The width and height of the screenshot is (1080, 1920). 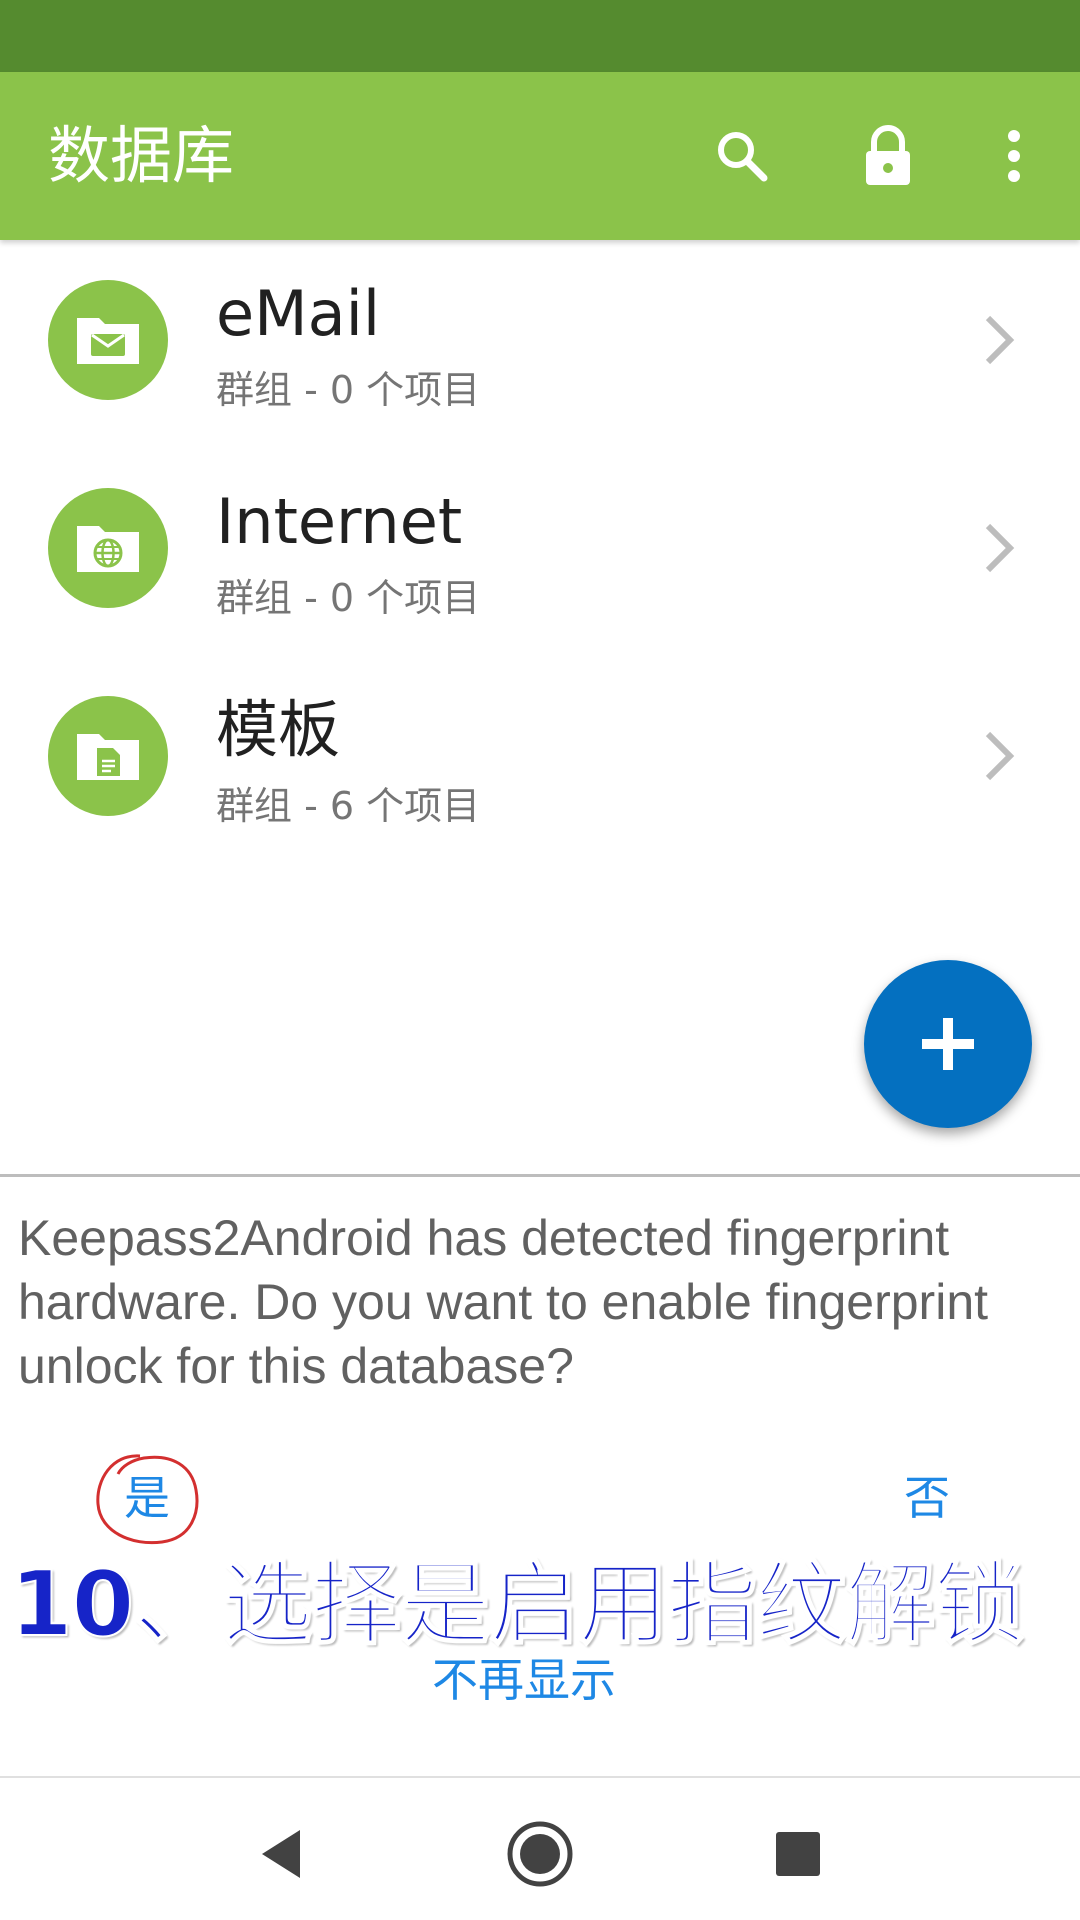 I want to click on page-title: 数据库, so click(x=141, y=155).